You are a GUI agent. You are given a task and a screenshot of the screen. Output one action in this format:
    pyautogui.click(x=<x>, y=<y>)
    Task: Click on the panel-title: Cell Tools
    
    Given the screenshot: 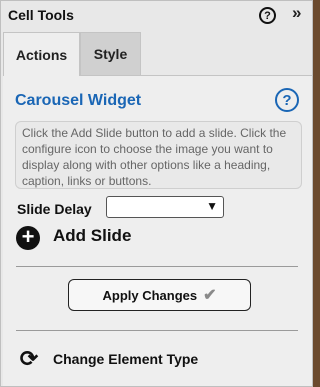 What is the action you would take?
    pyautogui.click(x=41, y=15)
    